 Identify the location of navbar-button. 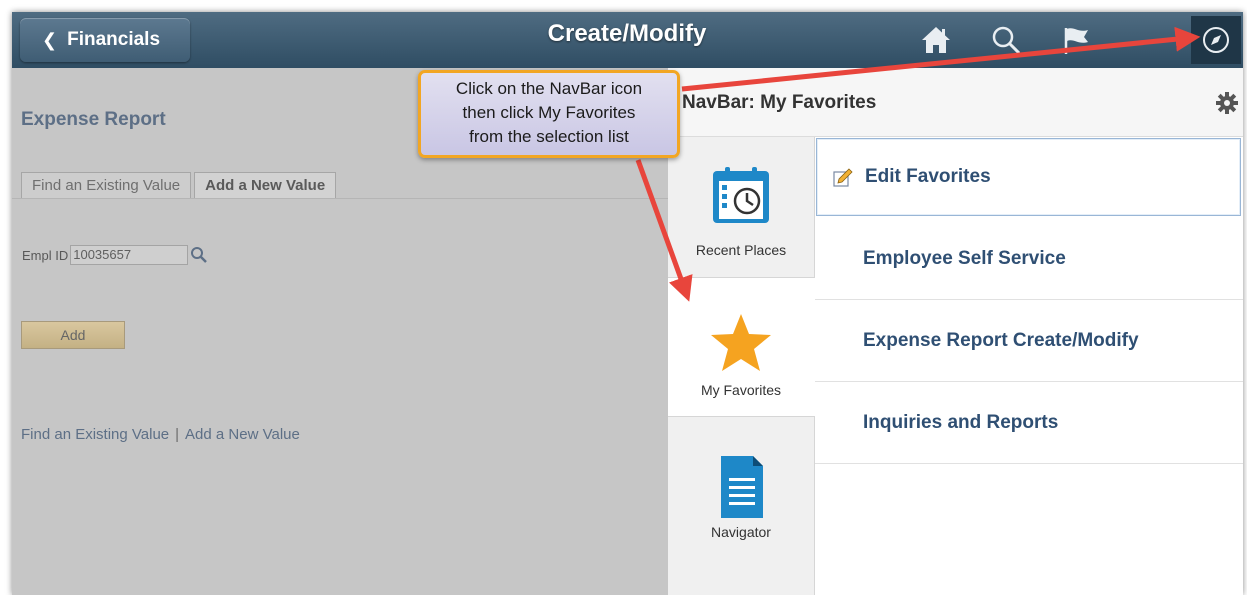
(1216, 40).